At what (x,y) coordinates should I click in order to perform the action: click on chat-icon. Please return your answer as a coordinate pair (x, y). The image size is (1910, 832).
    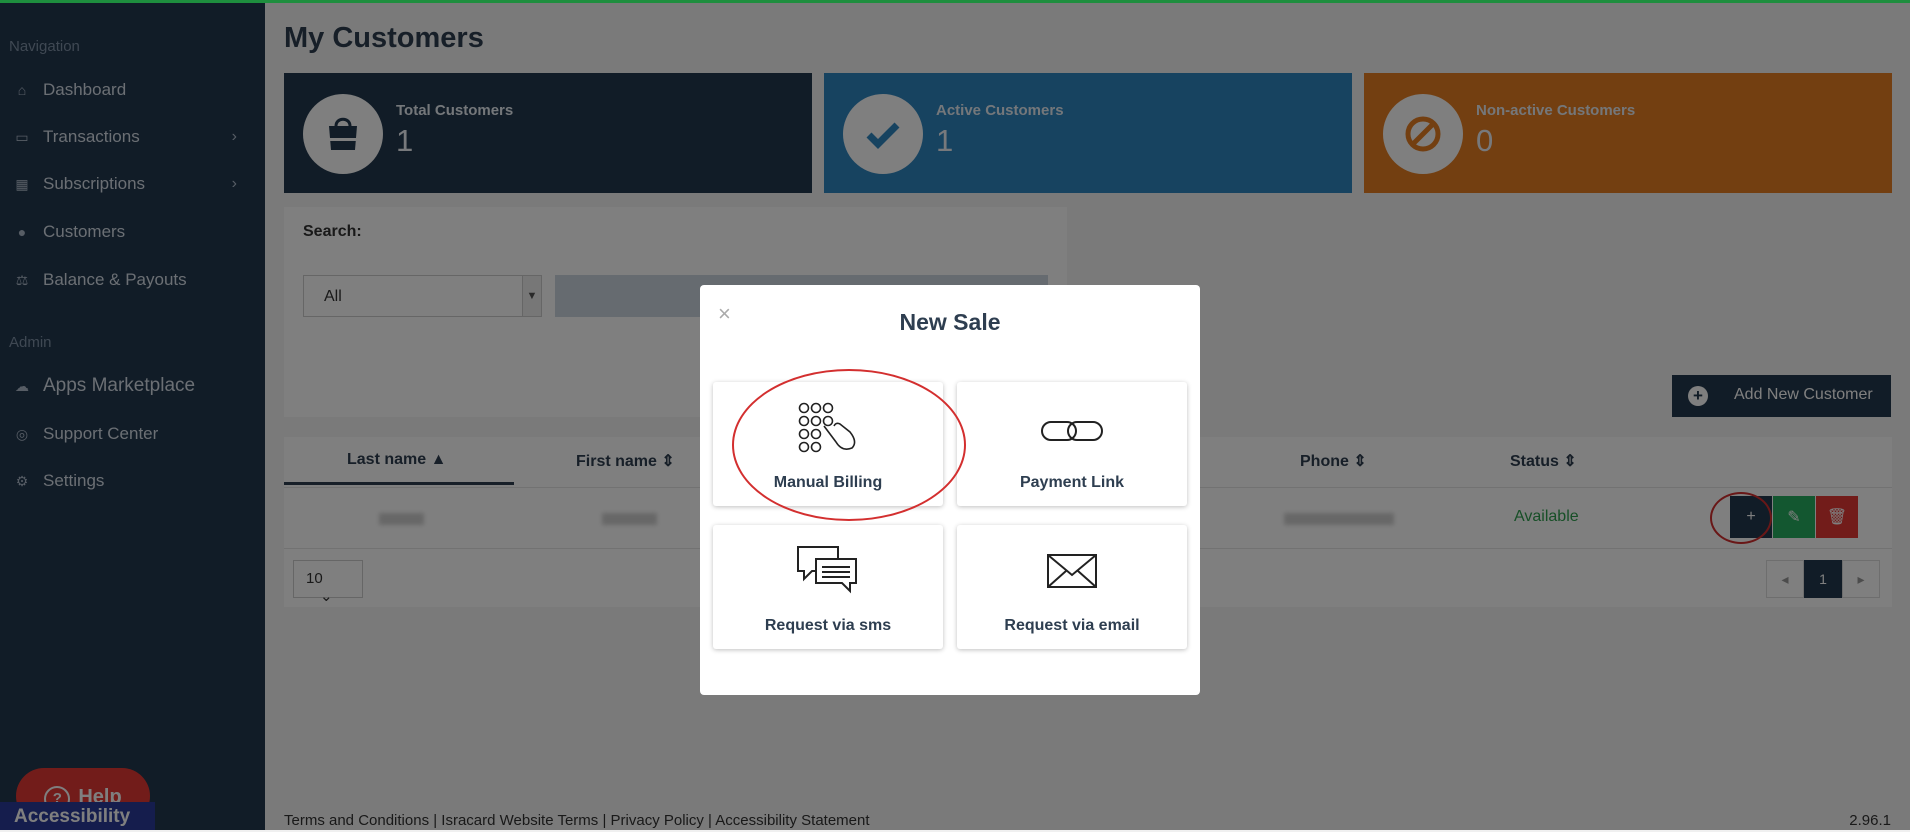
    Looking at the image, I should click on (828, 572).